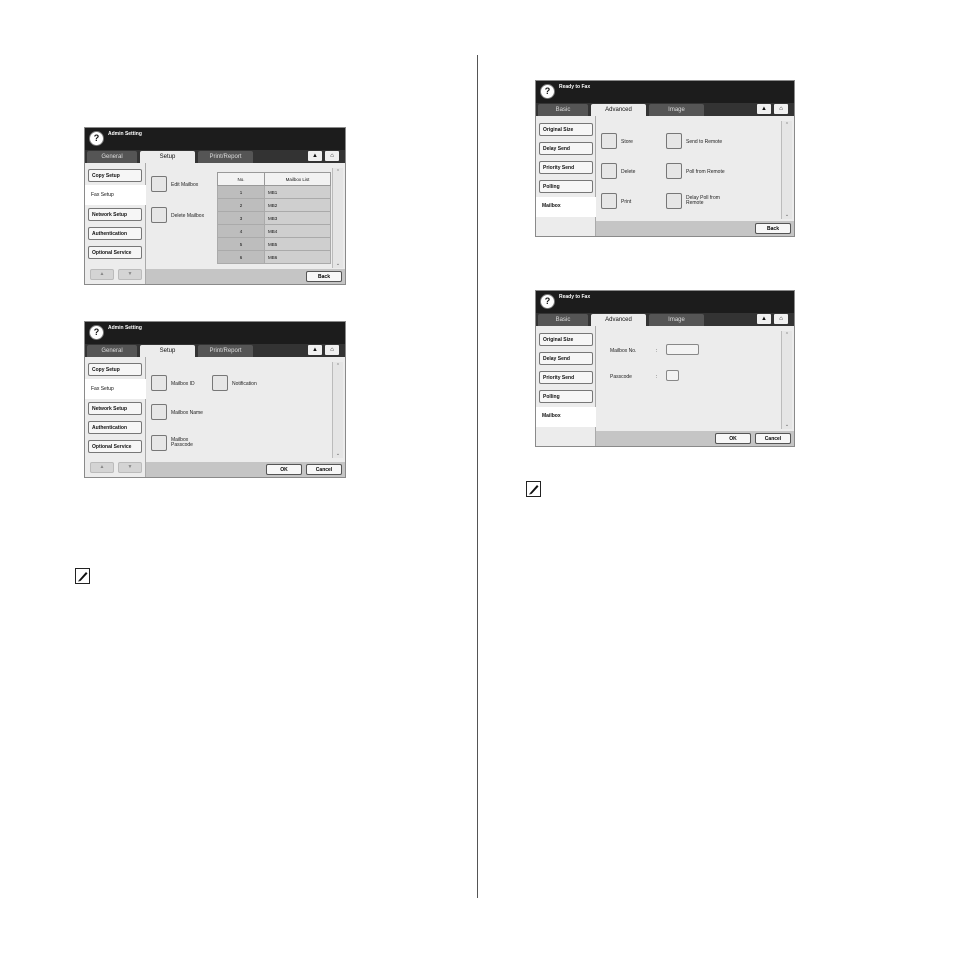  I want to click on delay-poll-from-remote-button, so click(674, 201).